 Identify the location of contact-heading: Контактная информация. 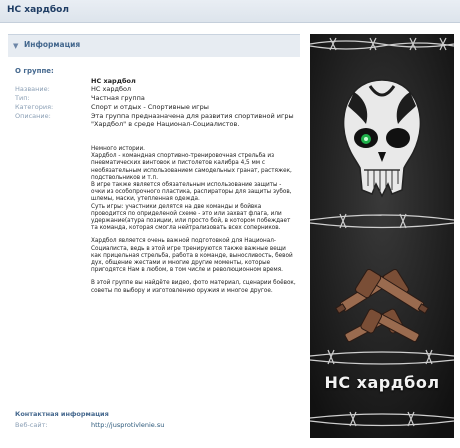
(62, 414).